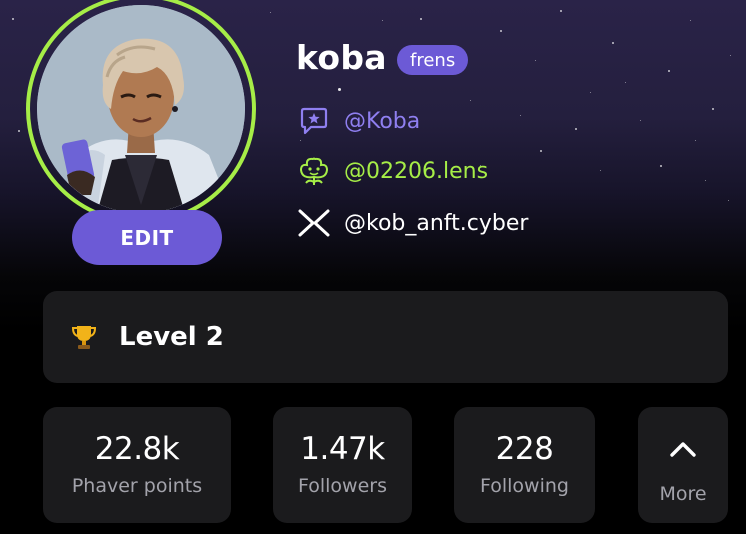 This screenshot has height=534, width=746. I want to click on frens-badge-label: frens, so click(433, 60).